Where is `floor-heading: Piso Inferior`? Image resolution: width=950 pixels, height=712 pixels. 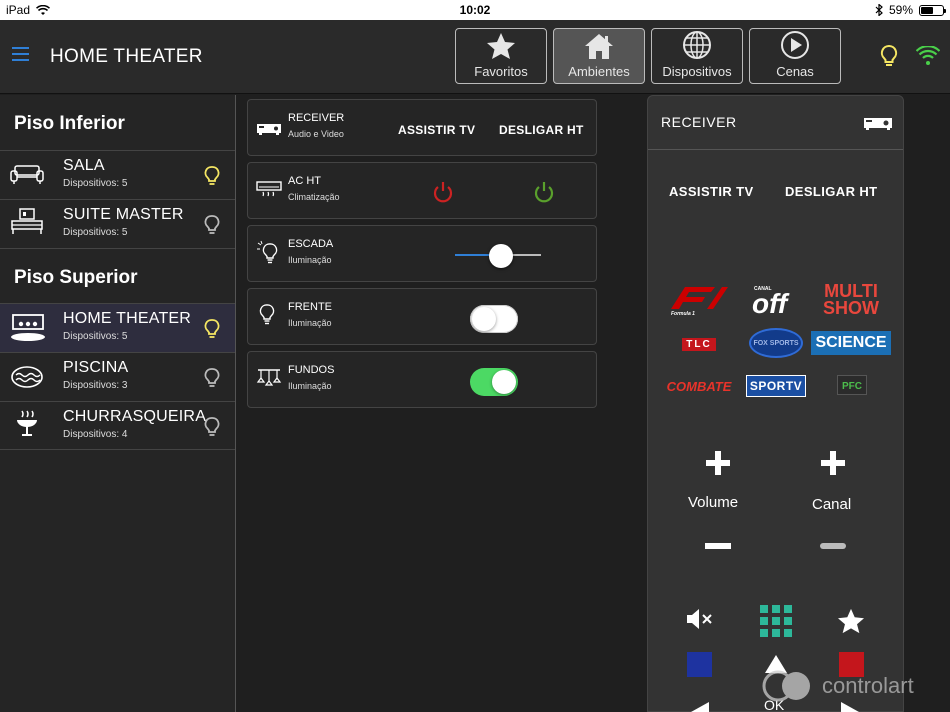 floor-heading: Piso Inferior is located at coordinates (69, 123).